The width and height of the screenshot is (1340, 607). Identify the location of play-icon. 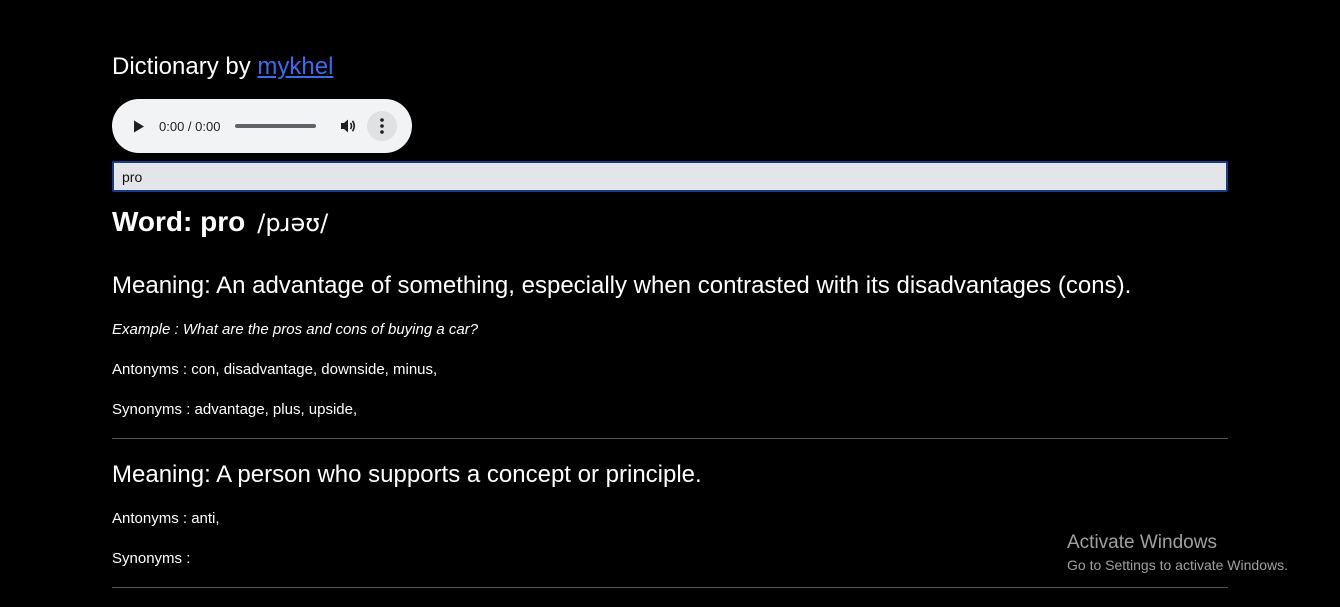
(139, 126).